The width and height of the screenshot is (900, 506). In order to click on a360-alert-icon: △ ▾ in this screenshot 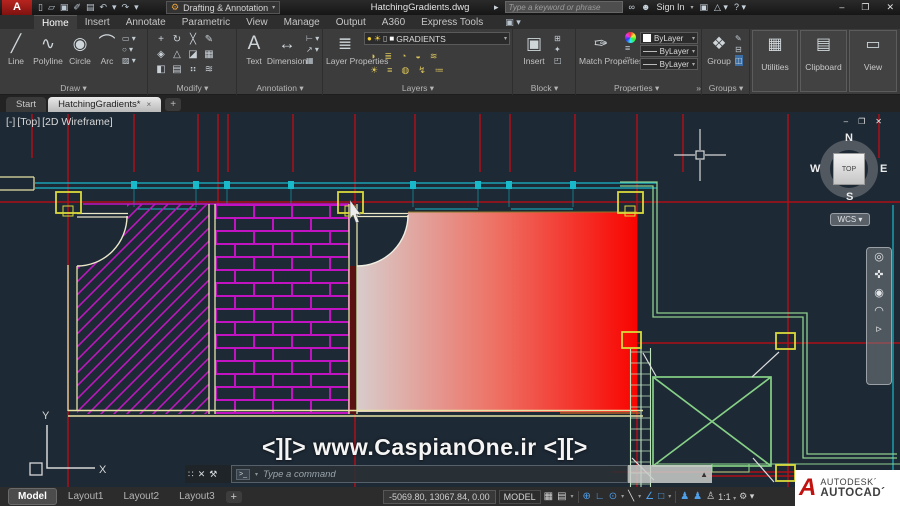, I will do `click(721, 7)`.